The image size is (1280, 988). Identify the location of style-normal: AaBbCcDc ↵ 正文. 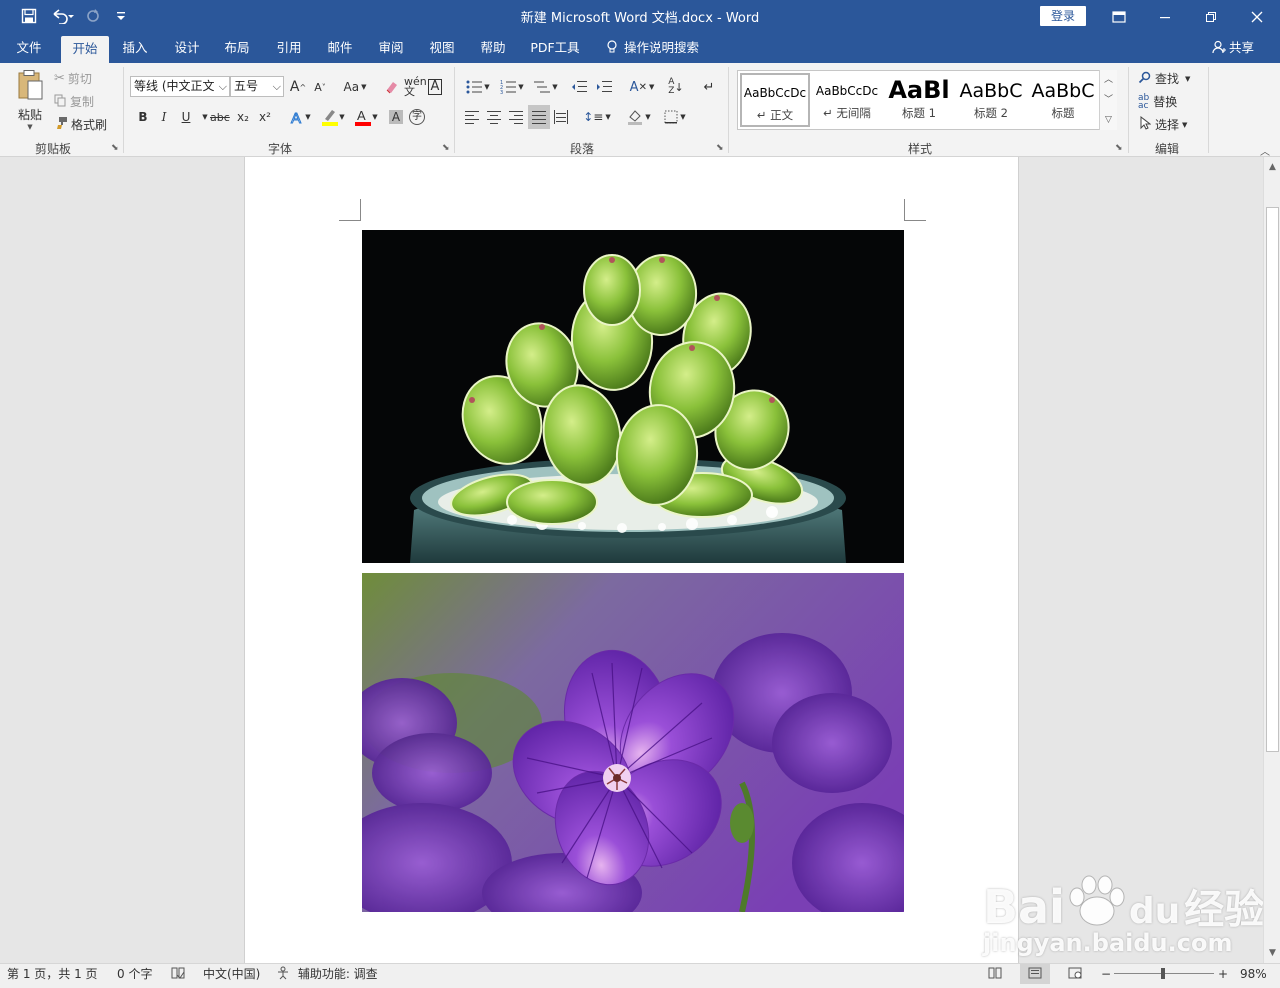
(775, 100).